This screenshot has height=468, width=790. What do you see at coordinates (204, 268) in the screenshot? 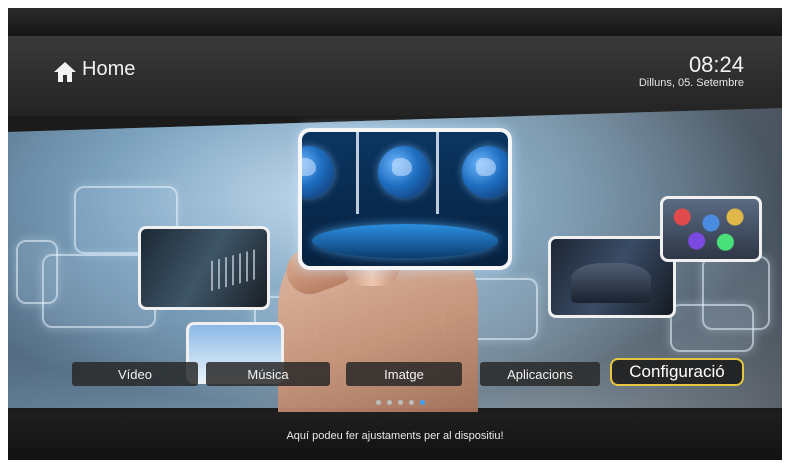
I see `music-thumbnail` at bounding box center [204, 268].